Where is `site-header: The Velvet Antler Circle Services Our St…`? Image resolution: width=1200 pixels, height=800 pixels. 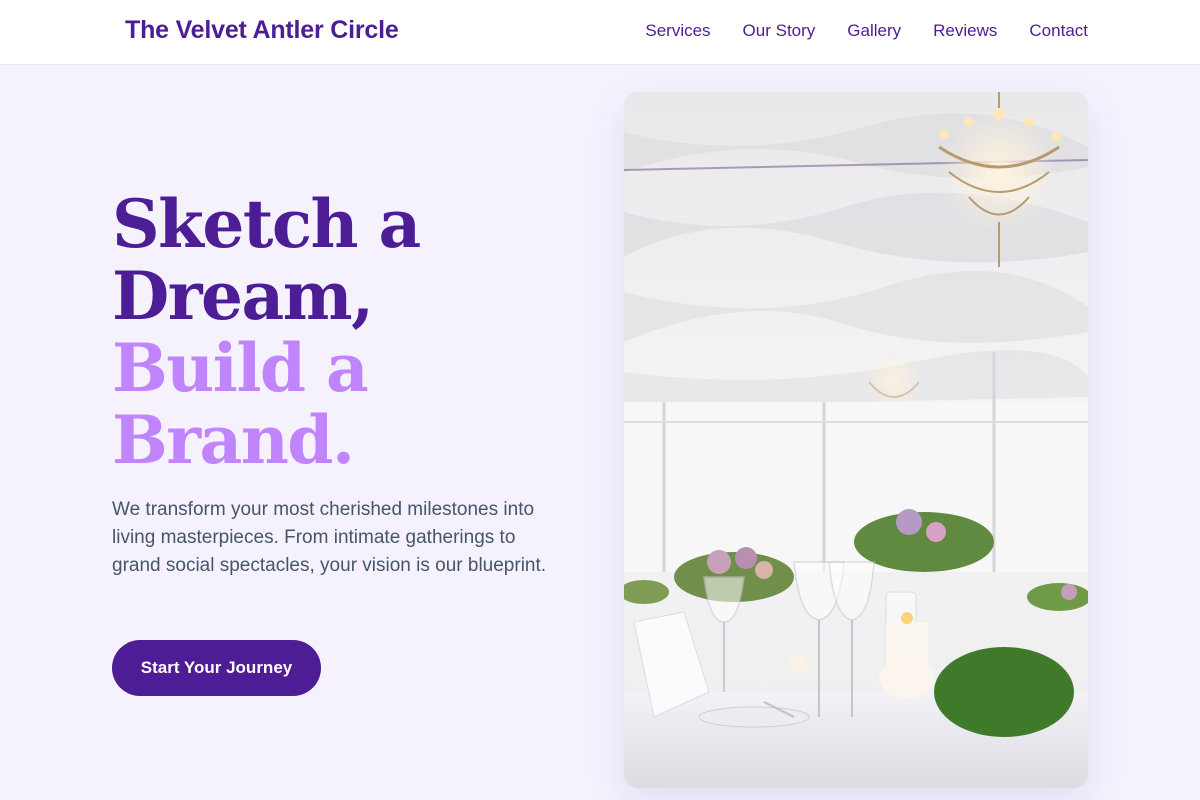
site-header: The Velvet Antler Circle Services Our St… is located at coordinates (600, 32).